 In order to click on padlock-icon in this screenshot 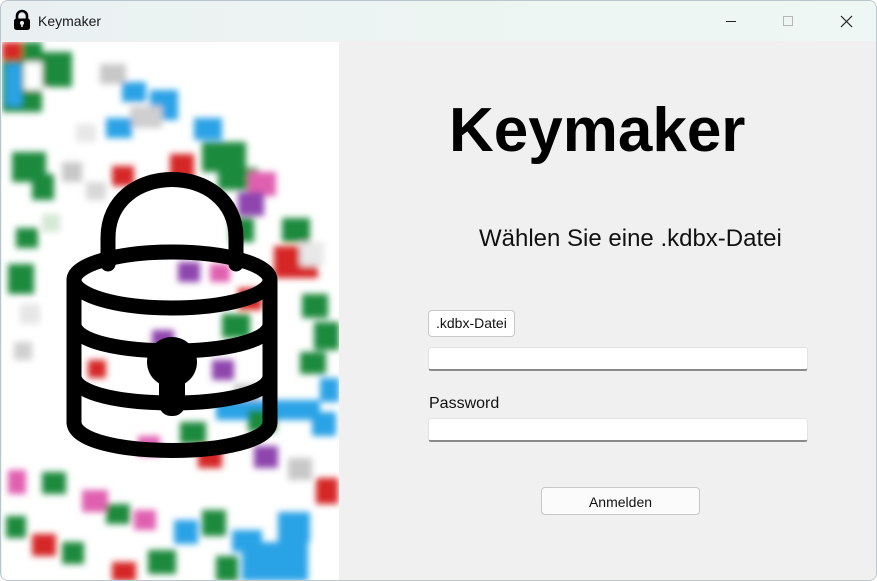, I will do `click(22, 19)`.